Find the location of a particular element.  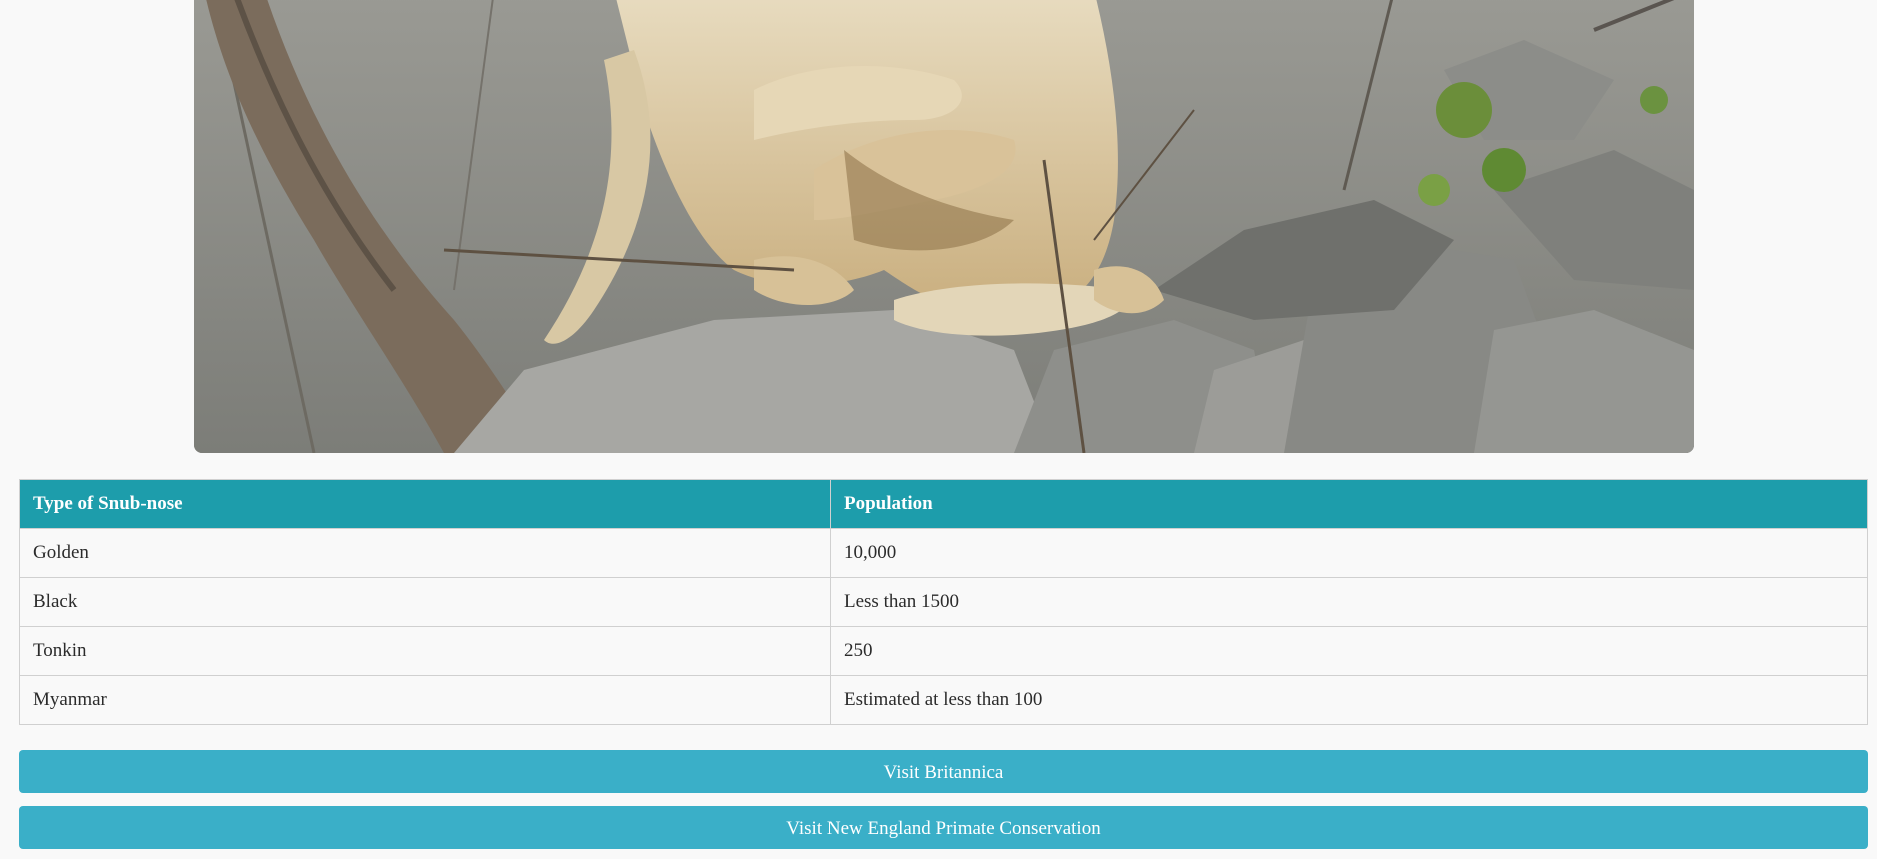

visit-britannica-button: Visit Britannica is located at coordinates (943, 771).